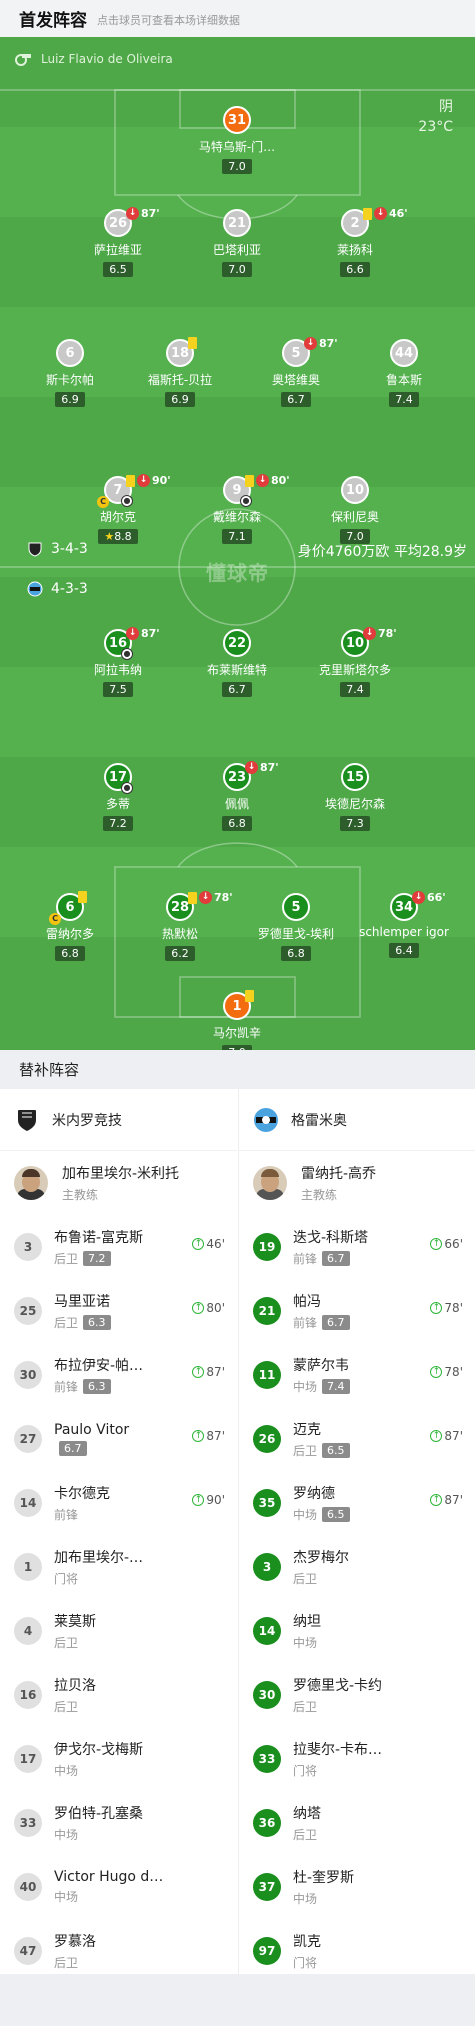 The width and height of the screenshot is (475, 2026). I want to click on player-marker: 44 鲁本斯 7.4, so click(404, 373).